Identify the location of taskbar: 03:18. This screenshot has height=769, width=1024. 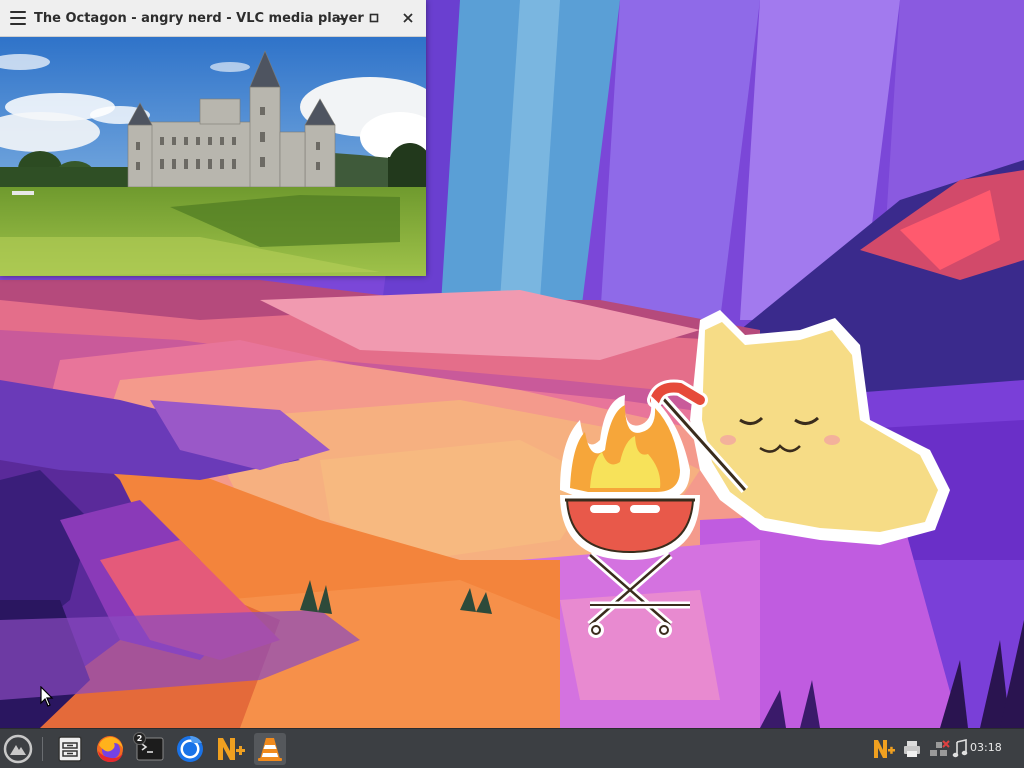
(512, 748).